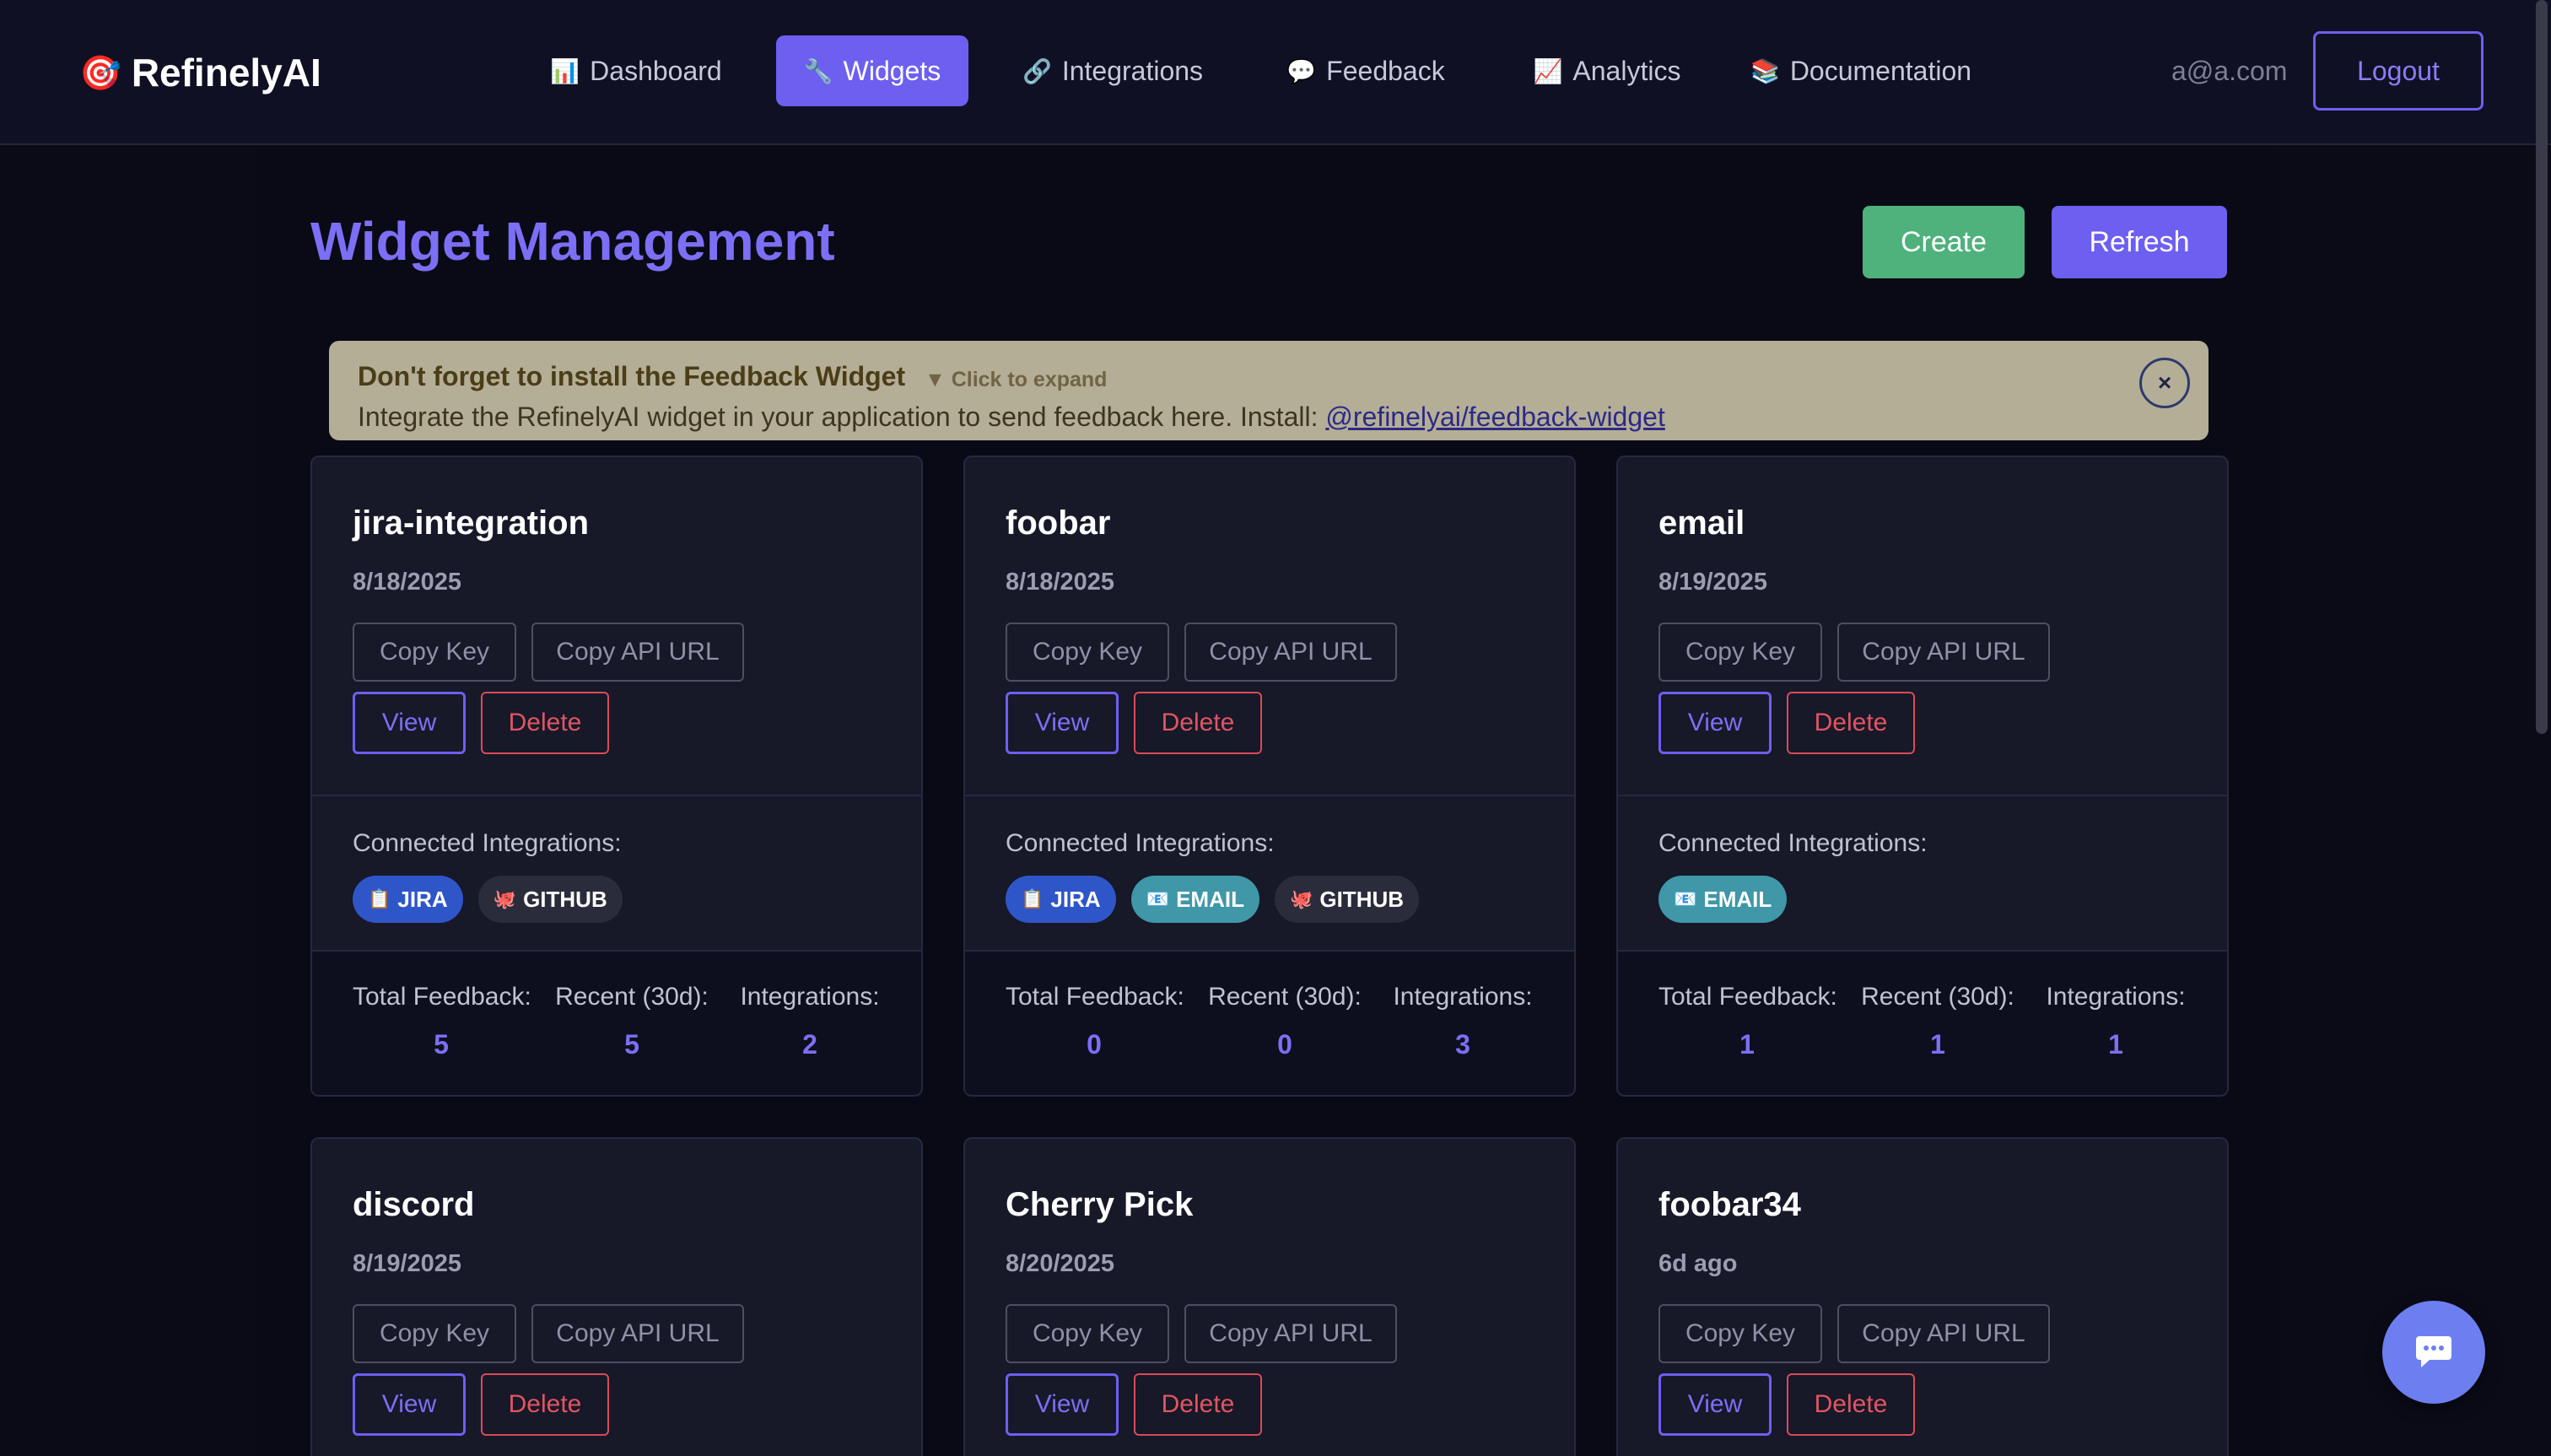 Image resolution: width=2551 pixels, height=1456 pixels. Describe the element at coordinates (1301, 70) in the screenshot. I see `speech-bubble-icon: 💬` at that location.